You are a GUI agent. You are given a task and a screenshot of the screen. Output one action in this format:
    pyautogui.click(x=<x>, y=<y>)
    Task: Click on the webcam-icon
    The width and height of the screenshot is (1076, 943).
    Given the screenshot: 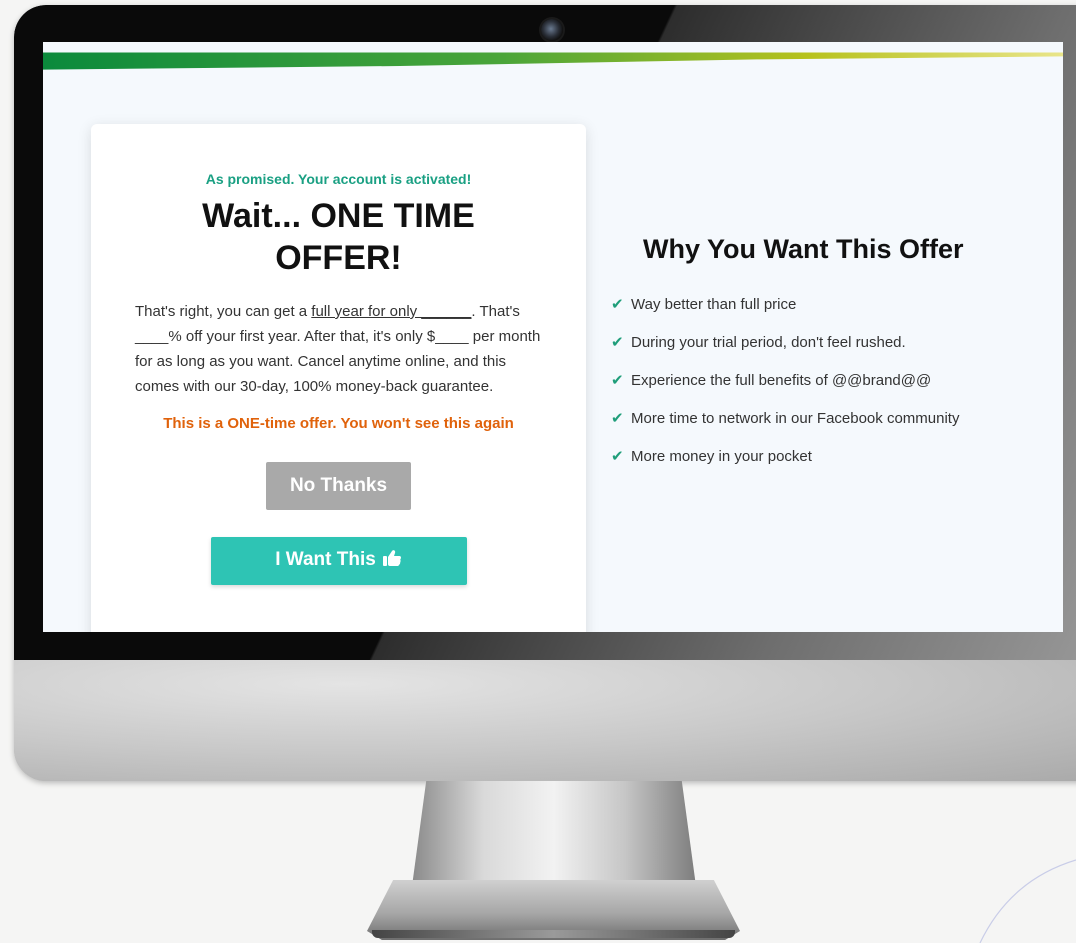 What is the action you would take?
    pyautogui.click(x=552, y=30)
    